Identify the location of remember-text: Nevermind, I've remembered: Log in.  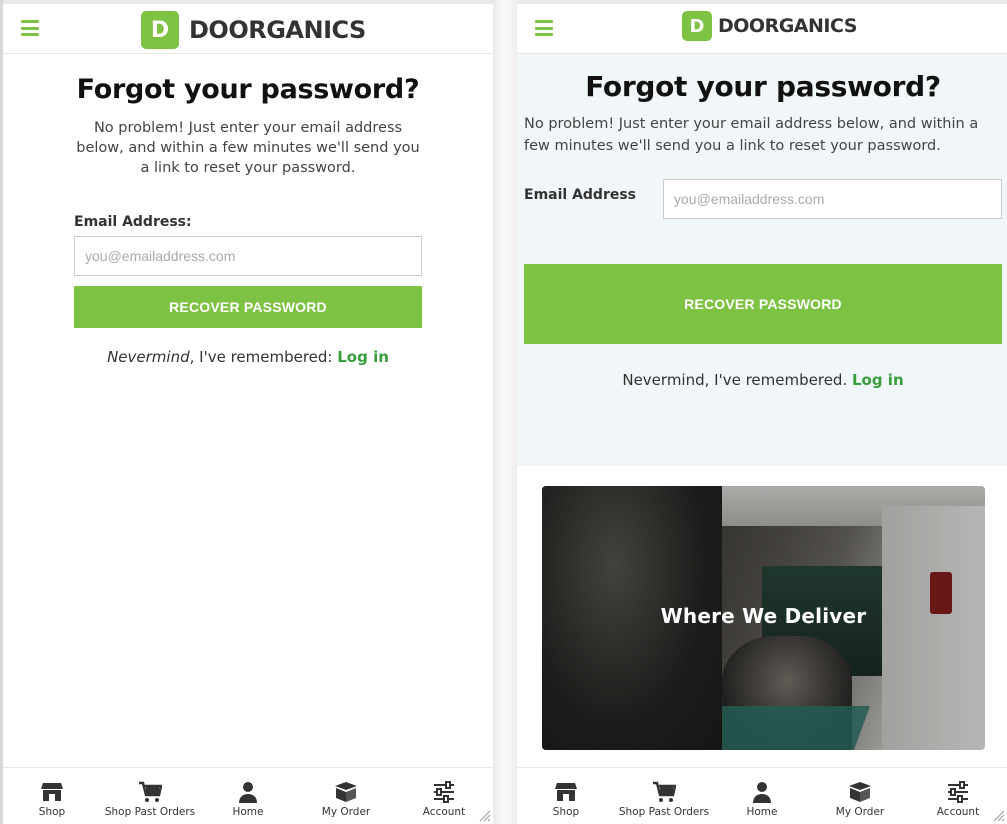
(248, 357).